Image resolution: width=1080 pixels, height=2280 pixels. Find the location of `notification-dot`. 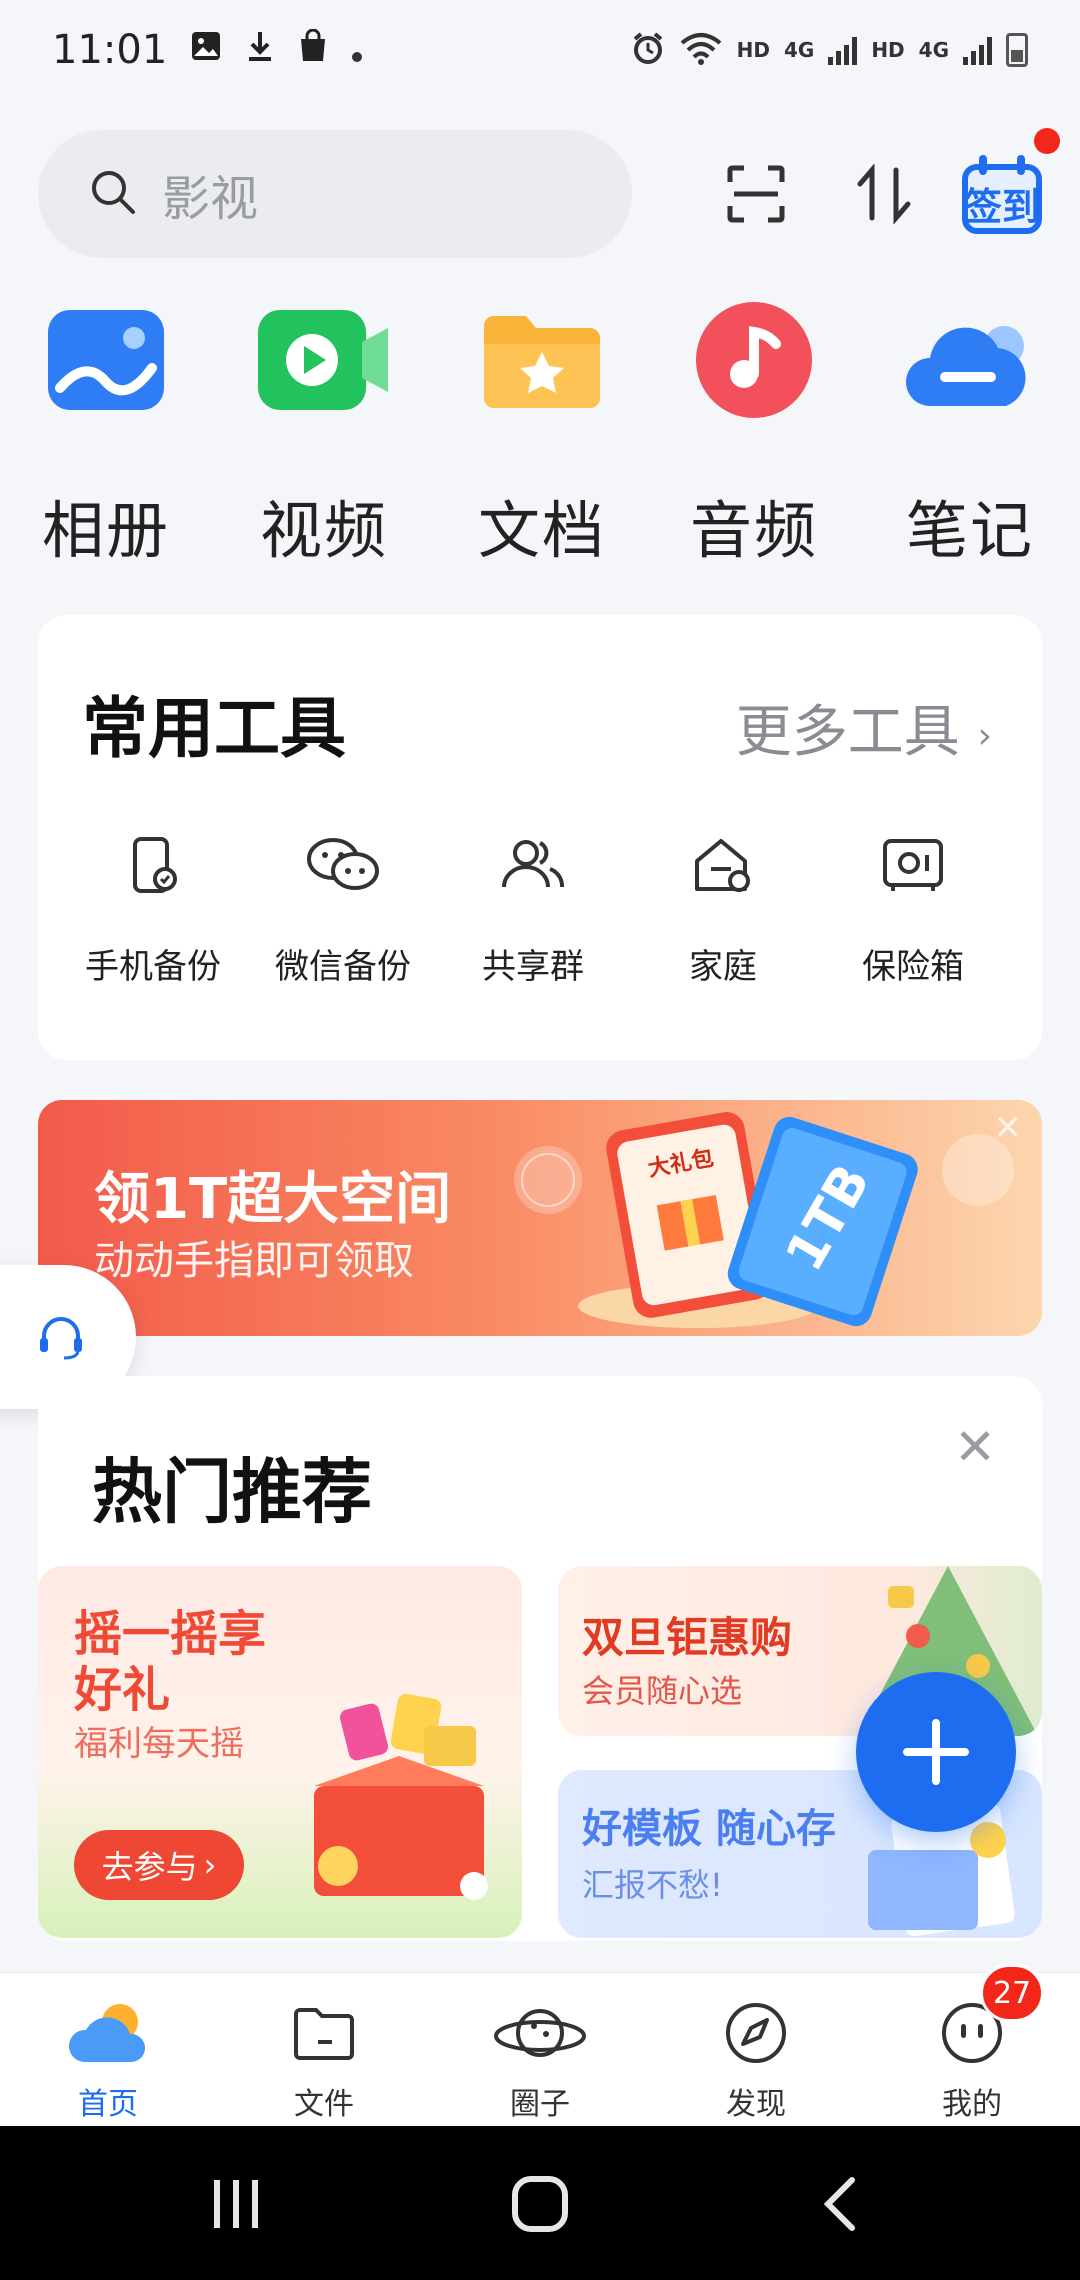

notification-dot is located at coordinates (1047, 141).